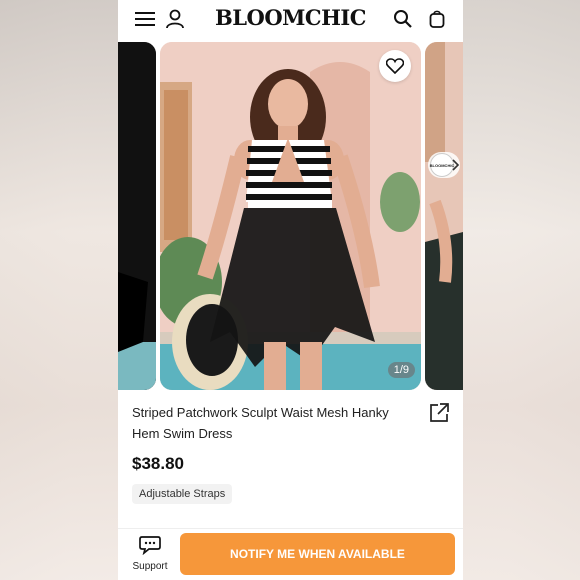  I want to click on shopping-bag-icon, so click(437, 19).